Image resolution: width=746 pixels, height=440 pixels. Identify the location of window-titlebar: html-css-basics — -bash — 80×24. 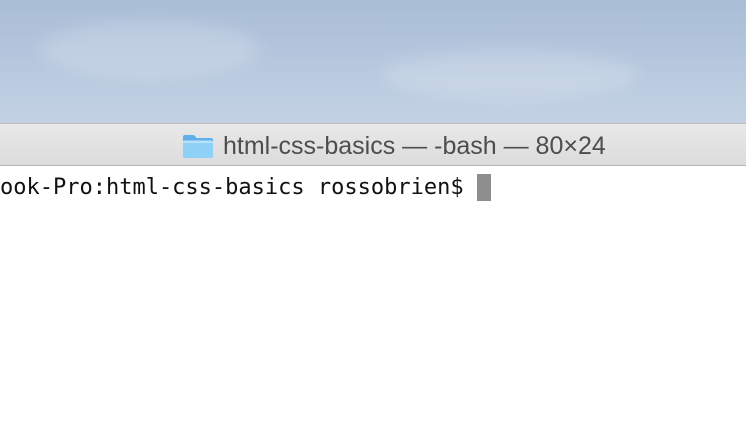
(373, 144).